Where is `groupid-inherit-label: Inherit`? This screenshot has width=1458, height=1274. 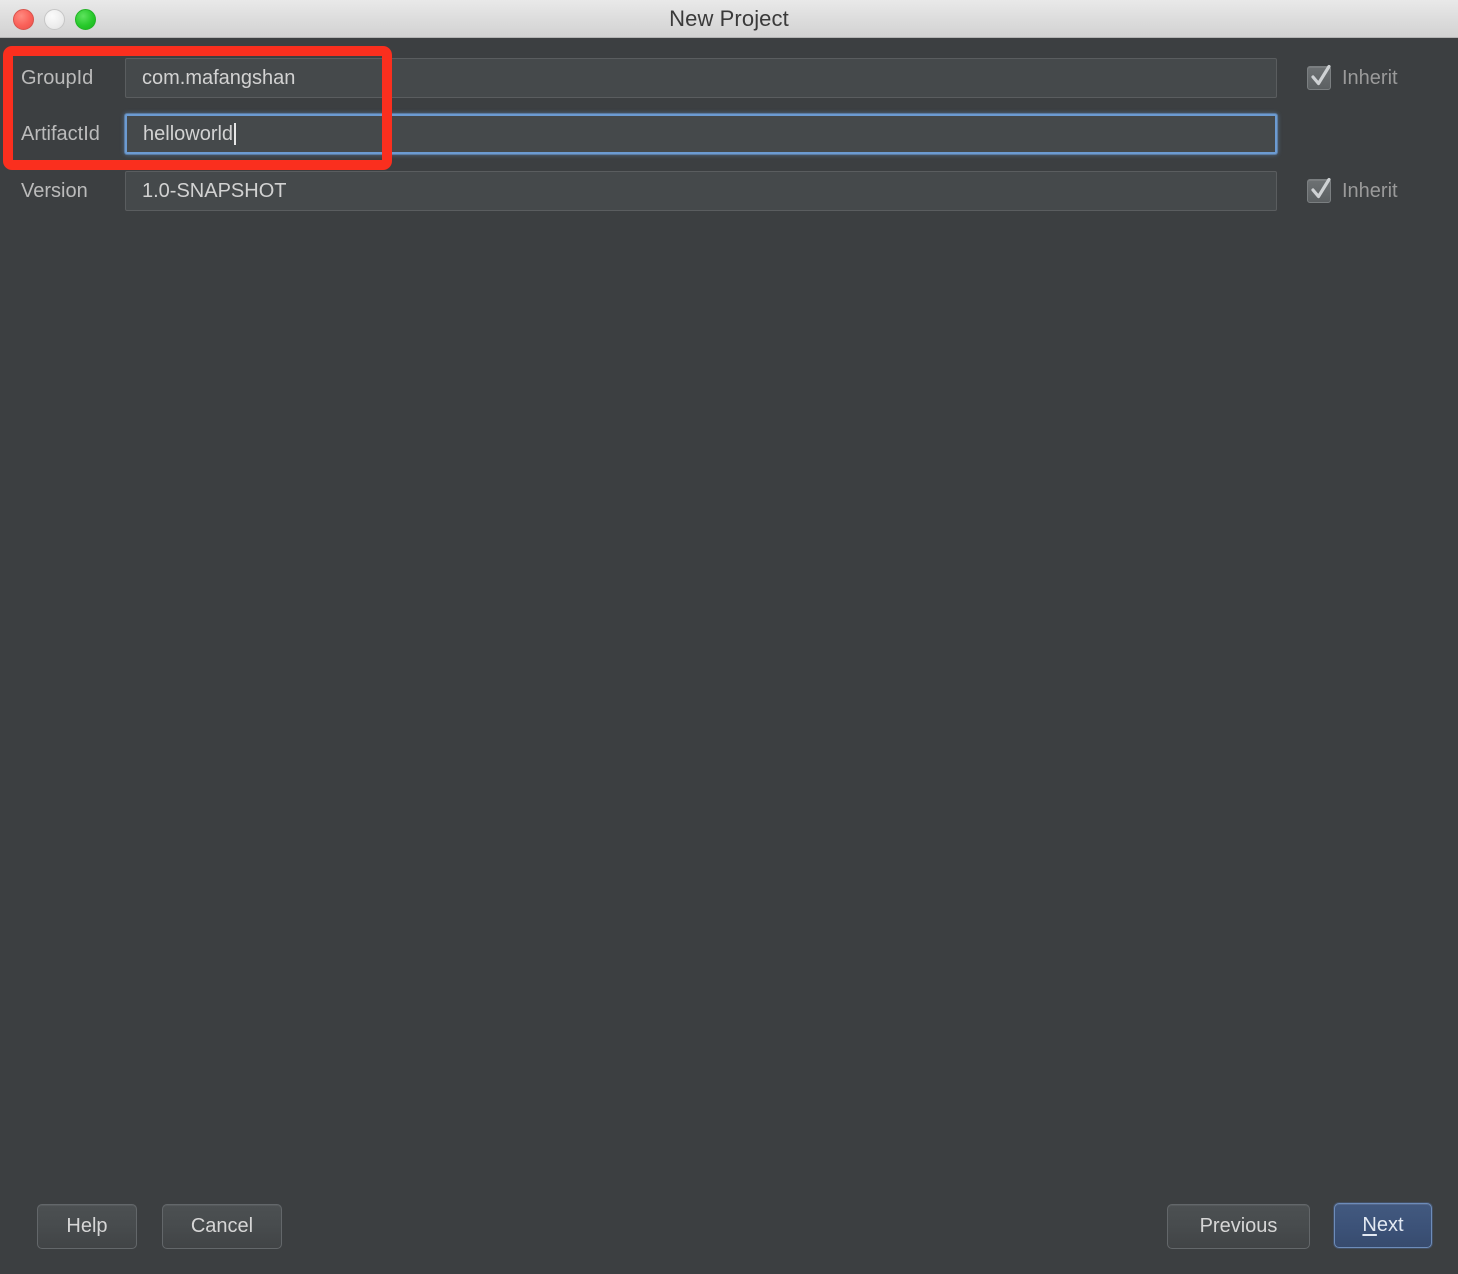 groupid-inherit-label: Inherit is located at coordinates (1370, 77).